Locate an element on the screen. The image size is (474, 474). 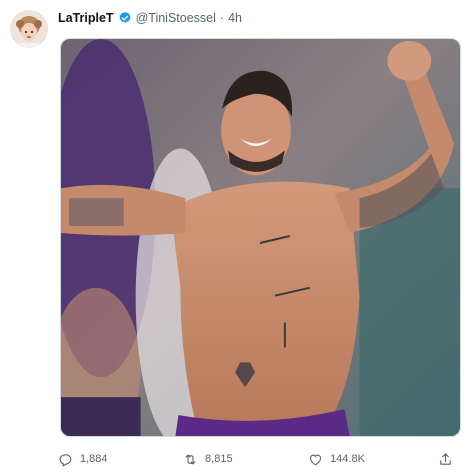
like-count: 144.8K is located at coordinates (347, 459).